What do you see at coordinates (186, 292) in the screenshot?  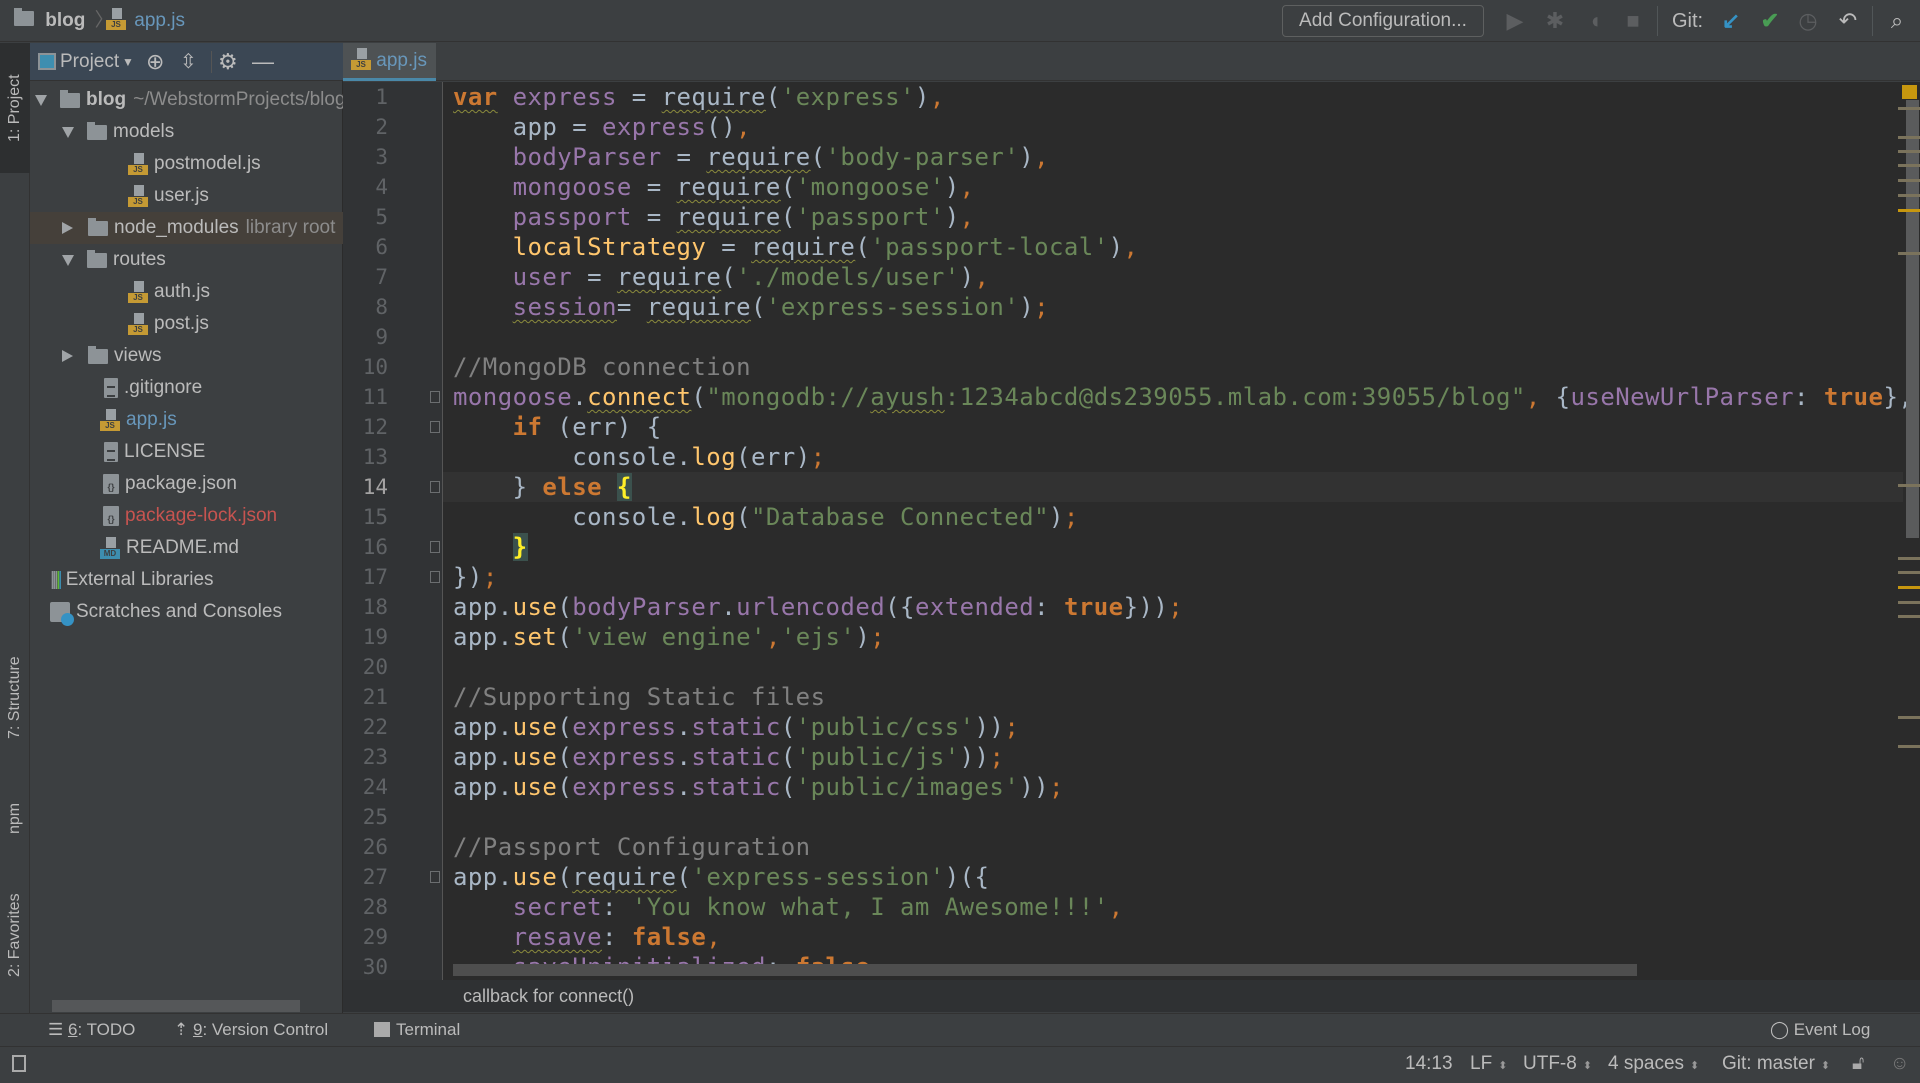 I see `tree-item: auth.js` at bounding box center [186, 292].